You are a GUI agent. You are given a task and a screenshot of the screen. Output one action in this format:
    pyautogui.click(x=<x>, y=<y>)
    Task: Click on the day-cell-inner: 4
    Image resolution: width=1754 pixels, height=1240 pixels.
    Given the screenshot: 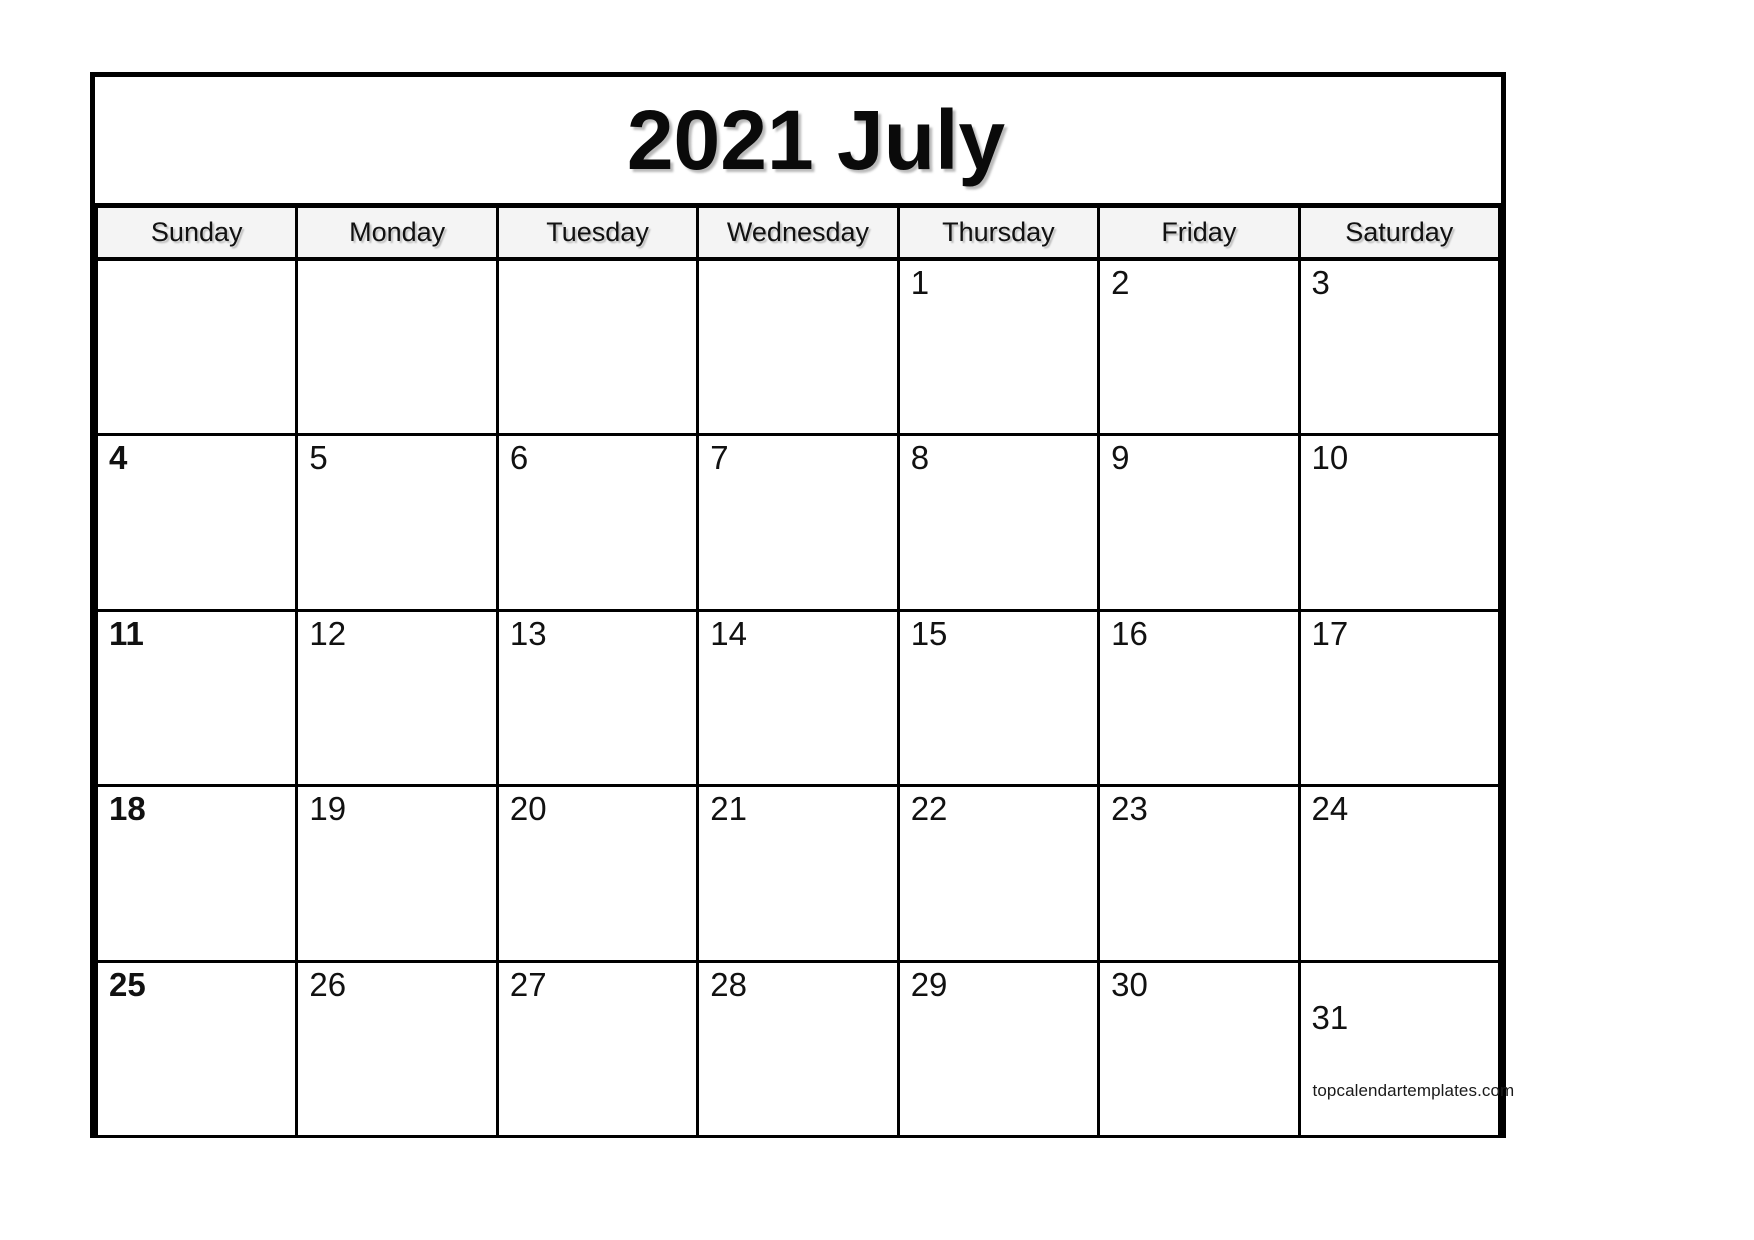 What is the action you would take?
    pyautogui.click(x=196, y=522)
    